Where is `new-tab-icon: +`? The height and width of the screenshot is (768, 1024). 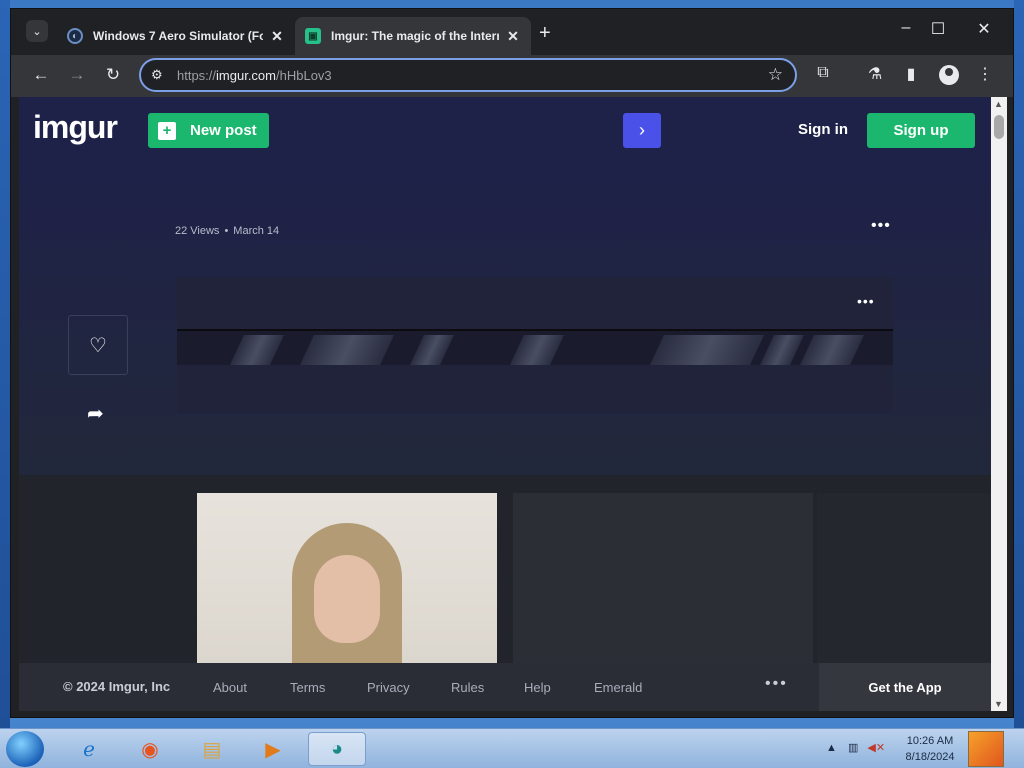 new-tab-icon: + is located at coordinates (545, 33).